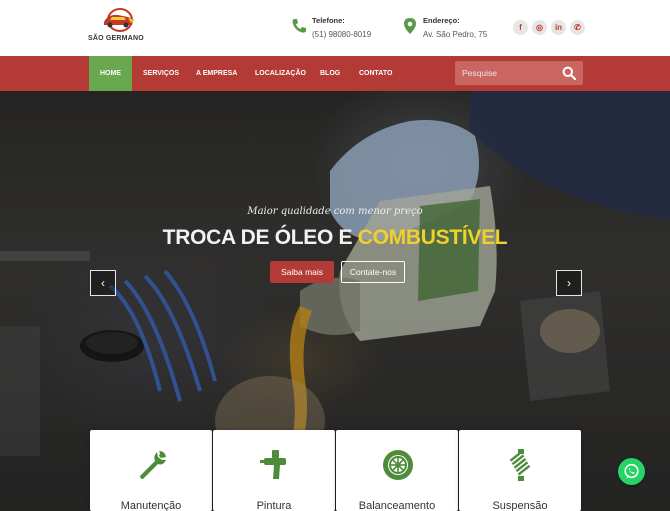  What do you see at coordinates (116, 38) in the screenshot?
I see `brand-name: SÃO GERMANO` at bounding box center [116, 38].